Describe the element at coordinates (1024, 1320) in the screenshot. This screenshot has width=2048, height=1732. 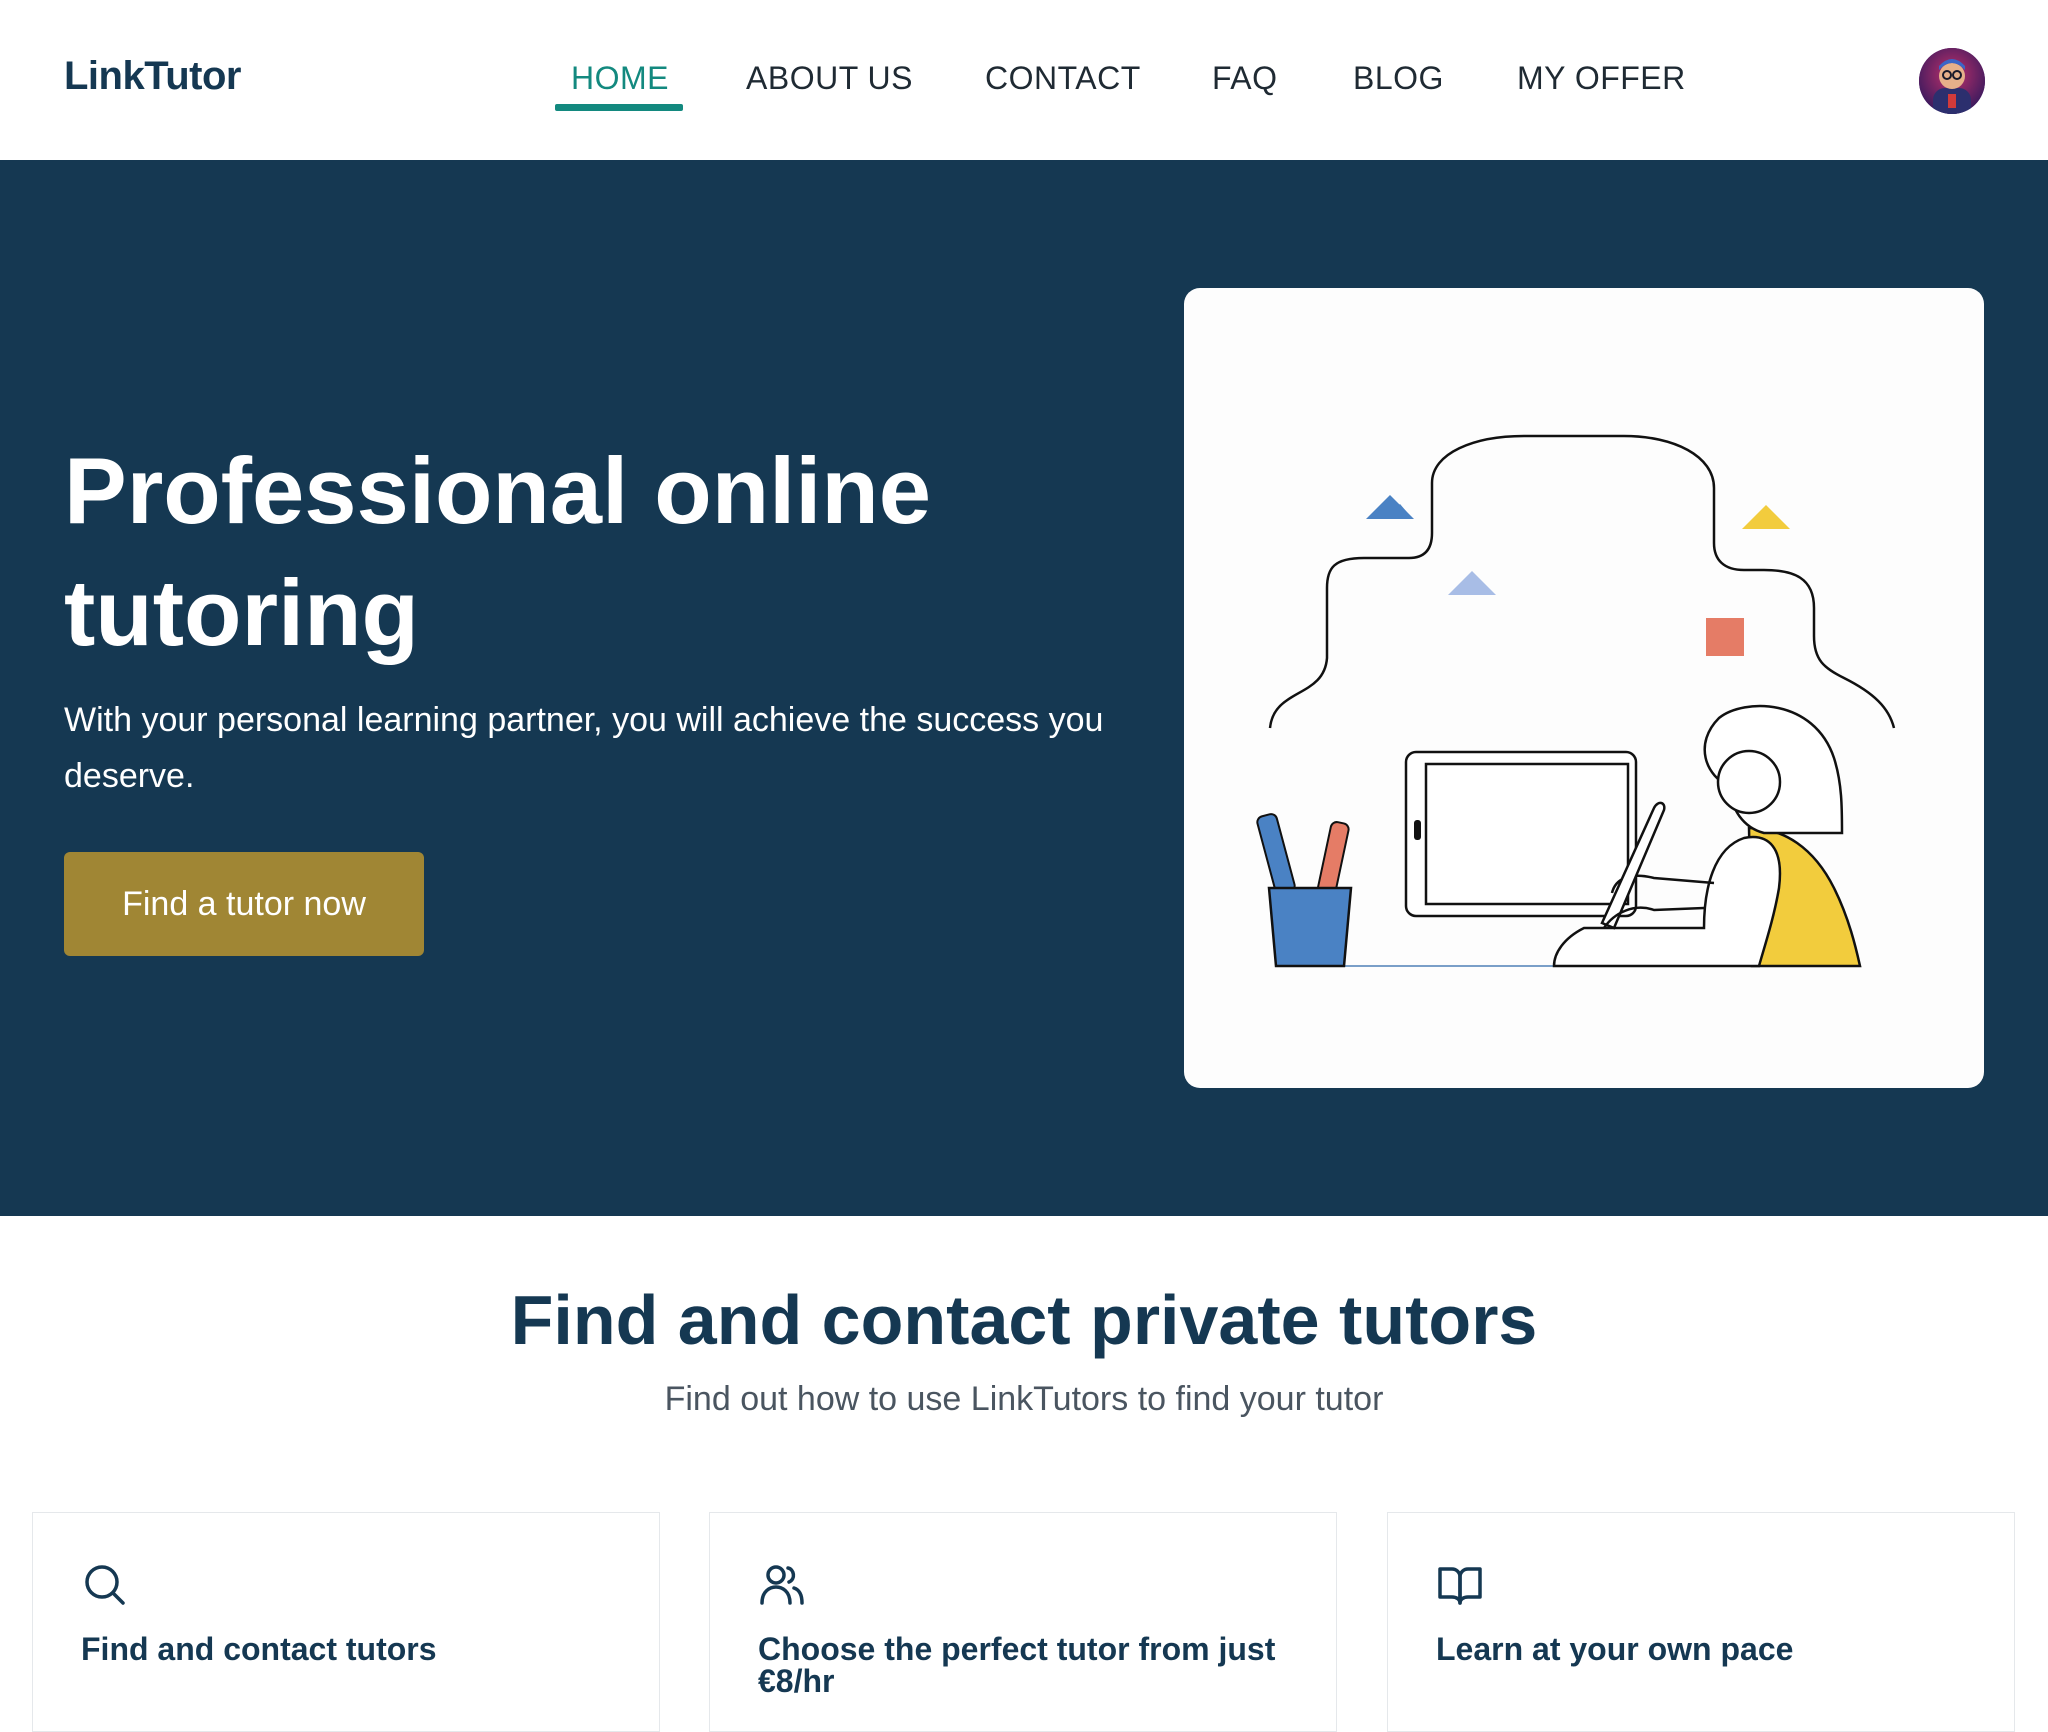
I see `section-title: Find and contact private tutors` at that location.